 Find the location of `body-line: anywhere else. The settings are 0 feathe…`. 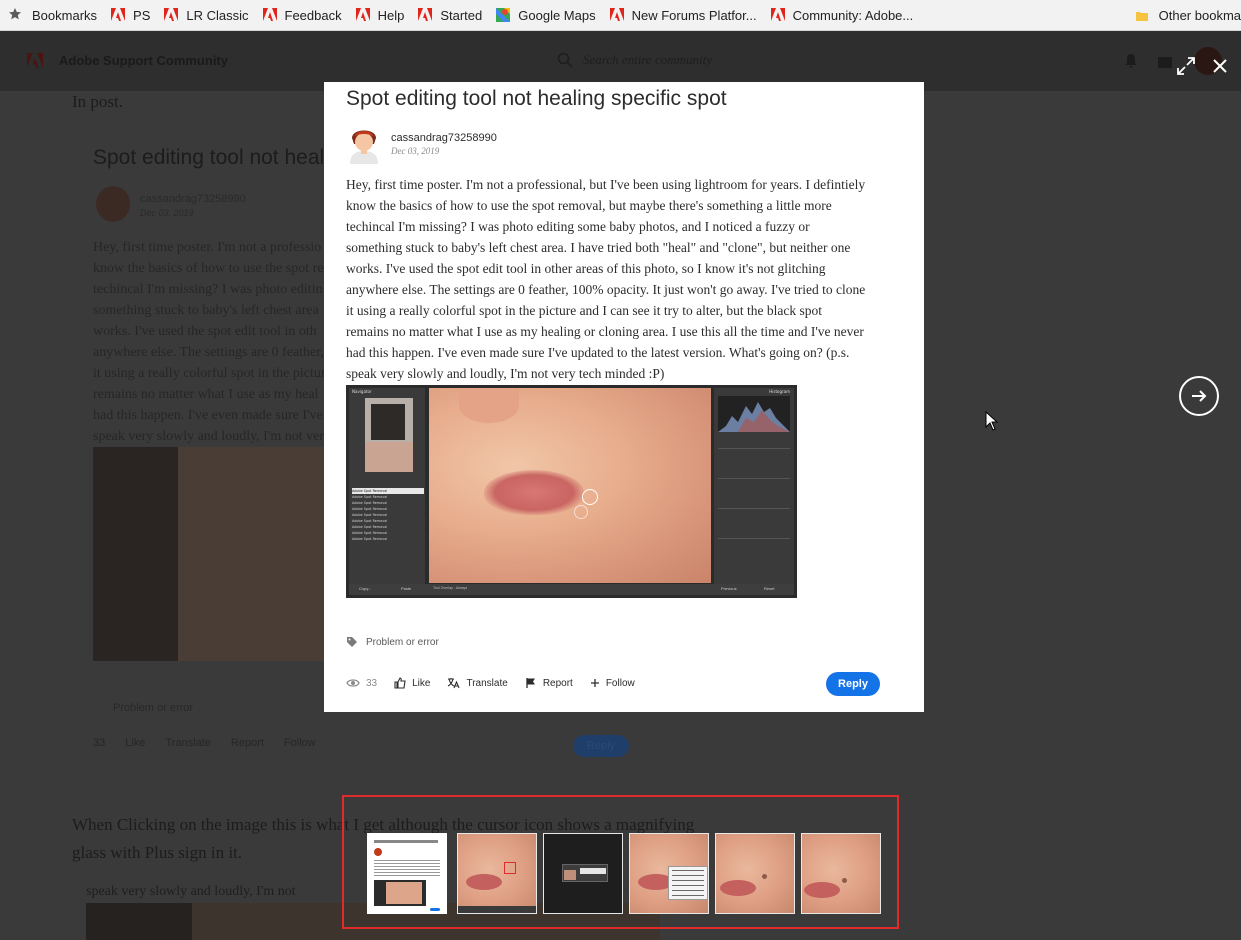

body-line: anywhere else. The settings are 0 feathe… is located at coordinates (606, 289).